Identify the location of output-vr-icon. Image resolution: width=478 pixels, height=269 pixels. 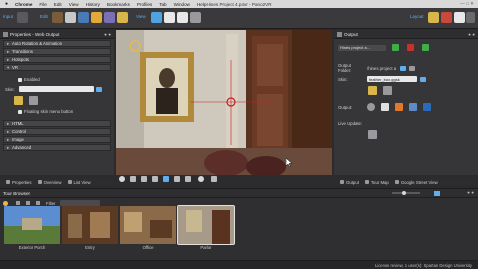
(427, 107).